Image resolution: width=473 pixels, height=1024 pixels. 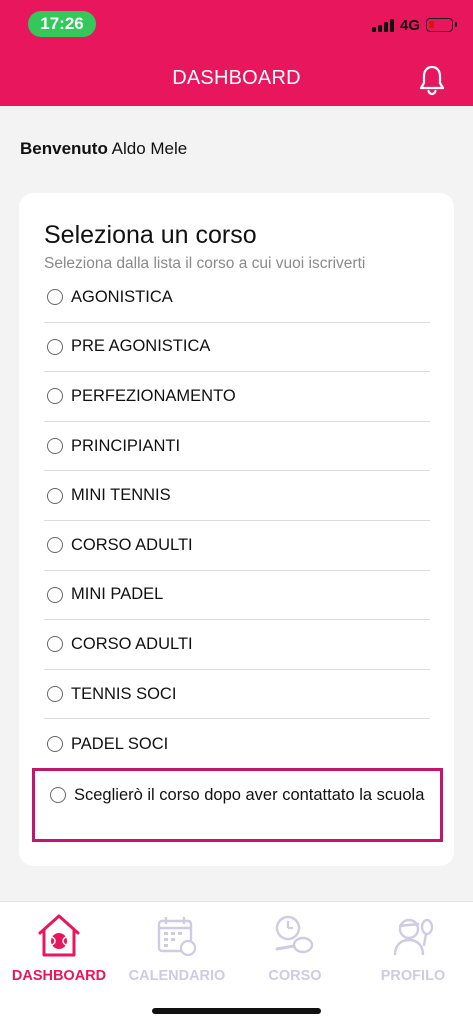 What do you see at coordinates (64, 148) in the screenshot?
I see `welcome-greeting: Benvenuto` at bounding box center [64, 148].